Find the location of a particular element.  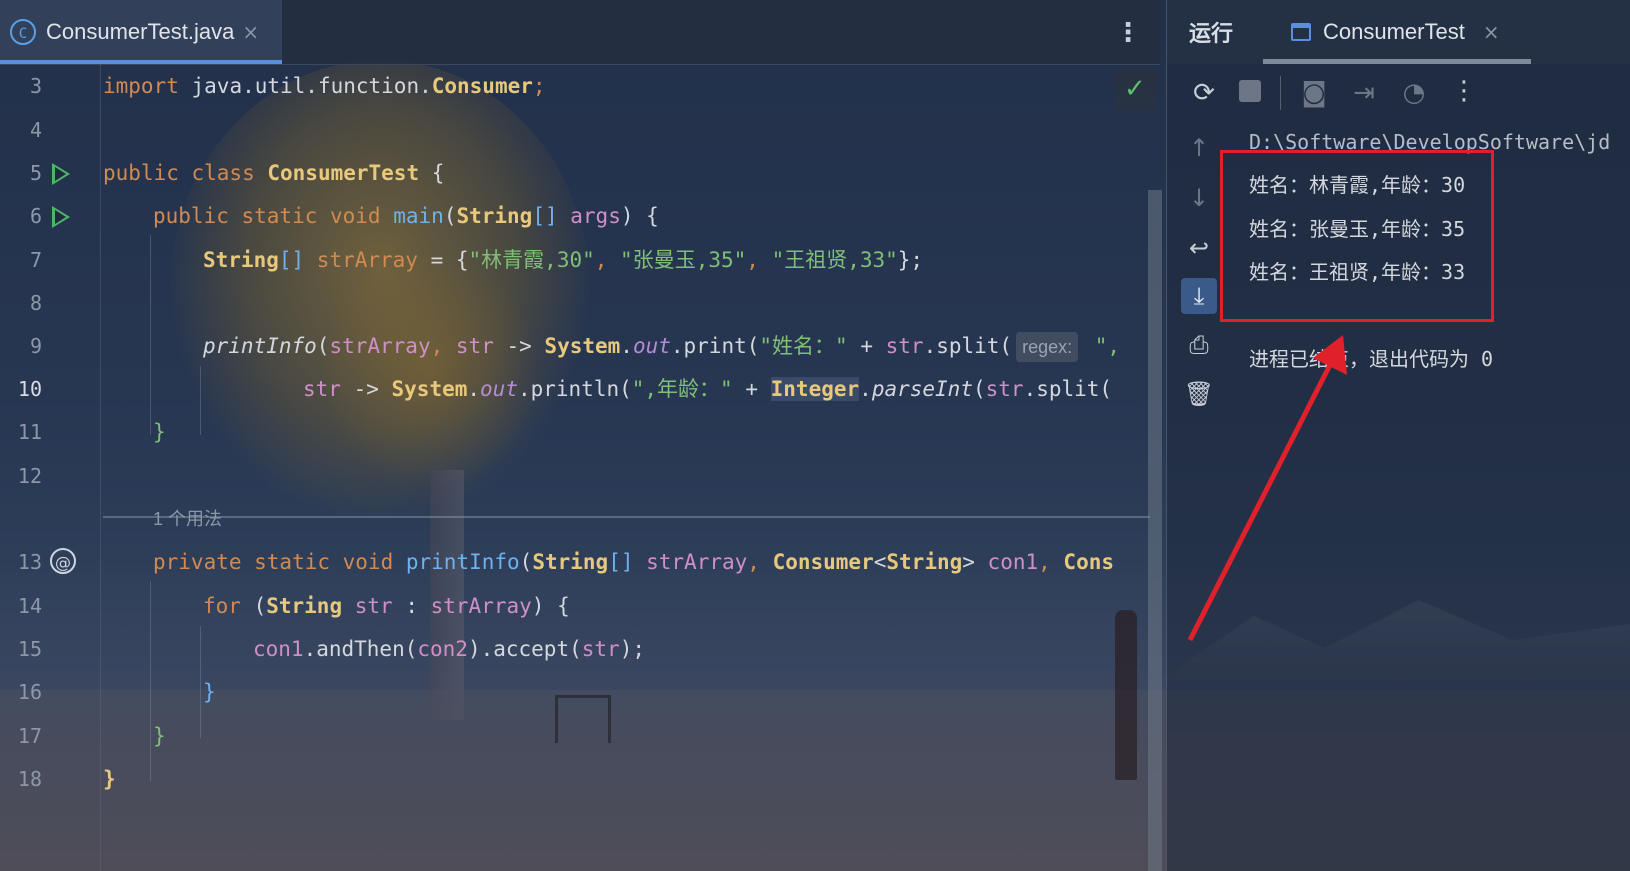

tab-consumertest-java: C ConsumerTest.java × is located at coordinates (141, 32).